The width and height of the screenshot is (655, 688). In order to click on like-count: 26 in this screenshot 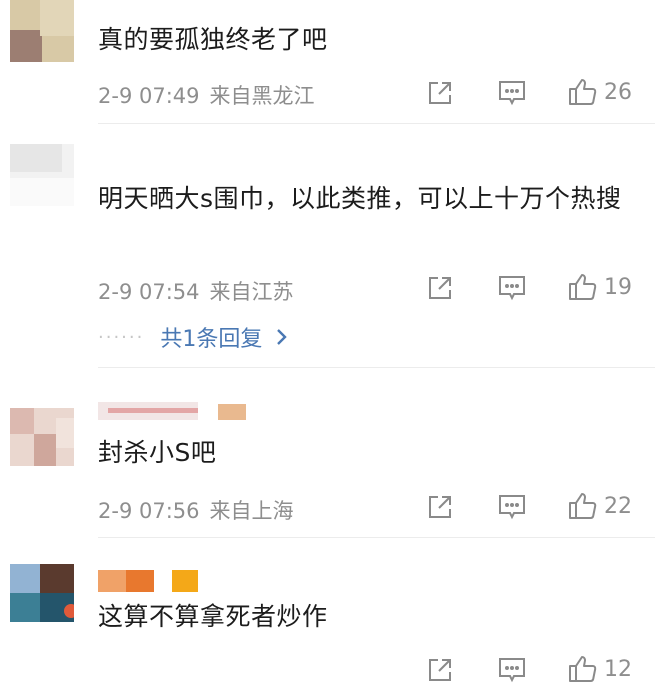, I will do `click(618, 92)`.